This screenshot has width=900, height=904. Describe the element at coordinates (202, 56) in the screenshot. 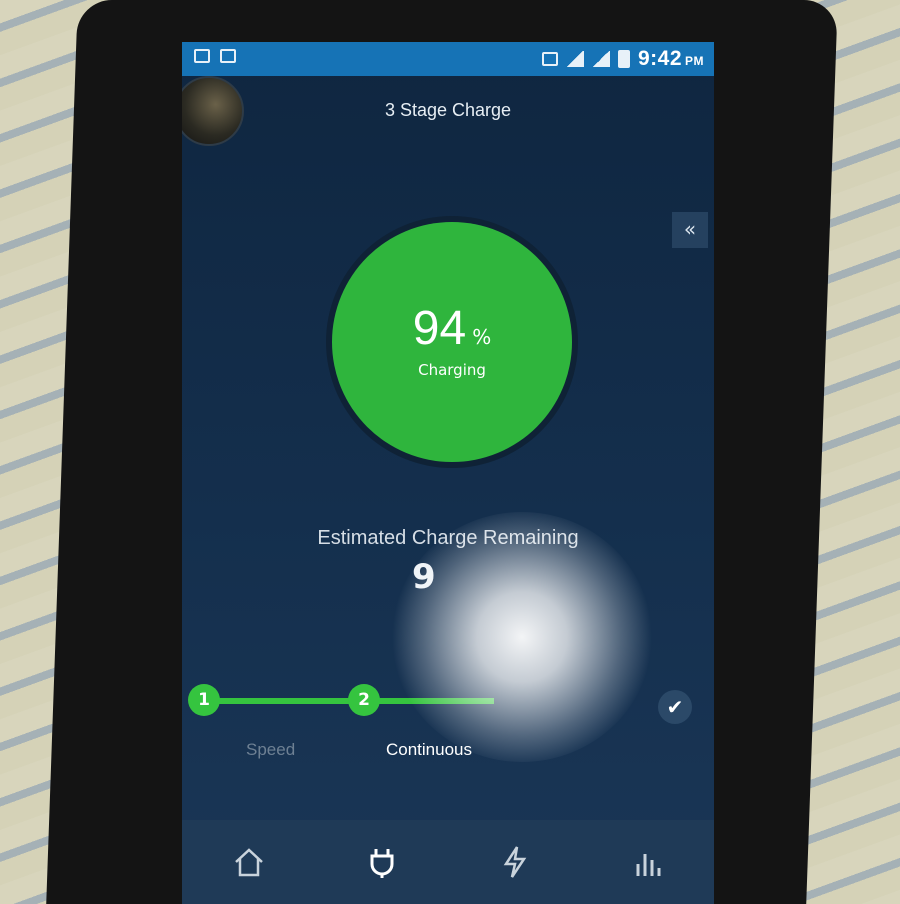

I see `notification-icon` at that location.